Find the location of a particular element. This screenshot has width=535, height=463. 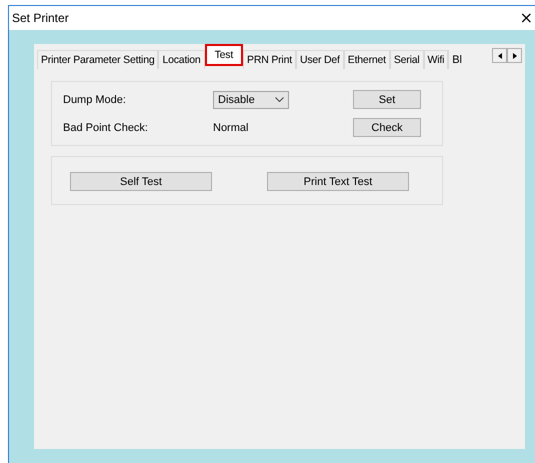

tab: Wifi is located at coordinates (436, 59).